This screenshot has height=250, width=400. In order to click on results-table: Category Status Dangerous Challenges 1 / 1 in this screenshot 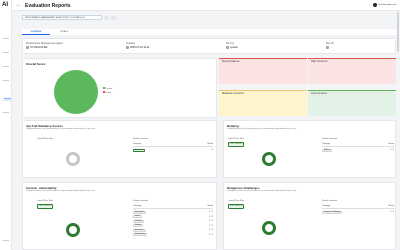, I will do `click(358, 209)`.